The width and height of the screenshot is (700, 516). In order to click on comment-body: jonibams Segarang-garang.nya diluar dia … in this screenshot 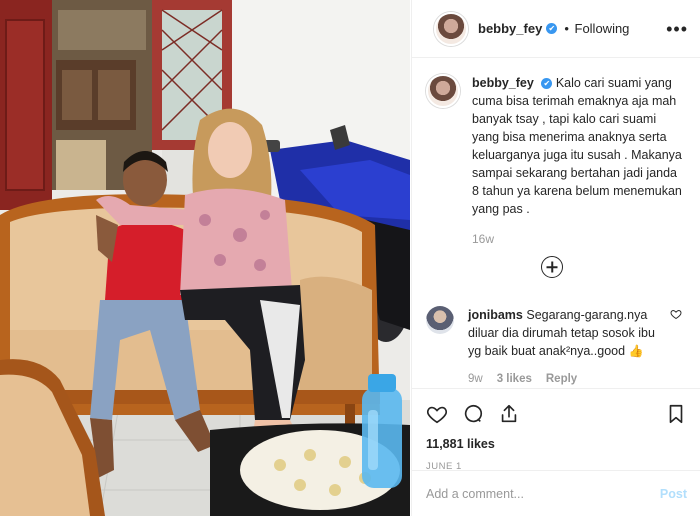, I will do `click(568, 347)`.